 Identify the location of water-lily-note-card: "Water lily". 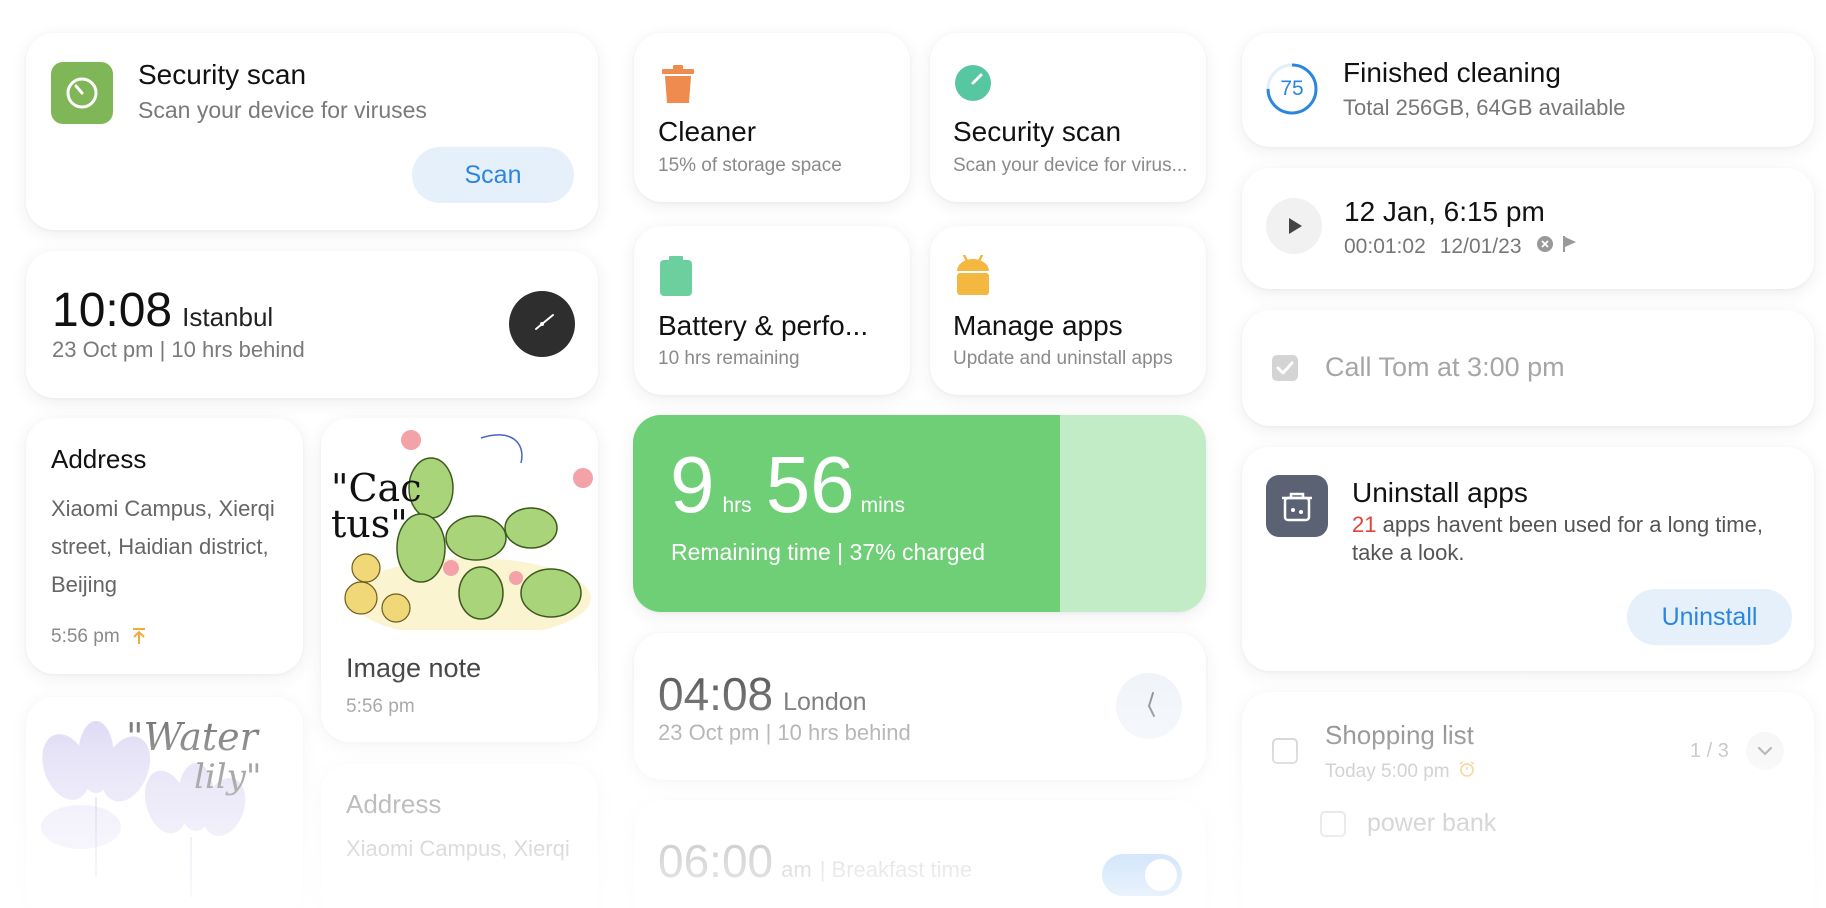
(164, 802).